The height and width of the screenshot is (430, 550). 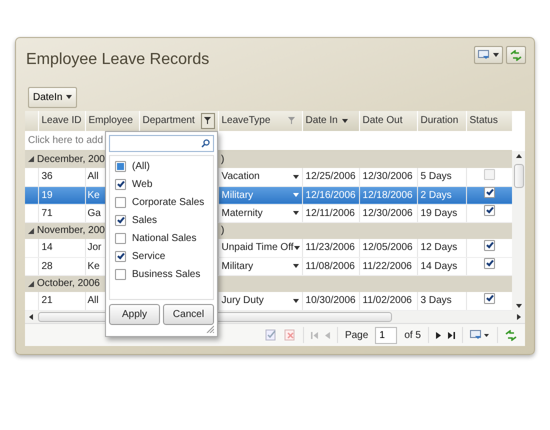 What do you see at coordinates (330, 213) in the screenshot?
I see `table-cell: 12/11/2006` at bounding box center [330, 213].